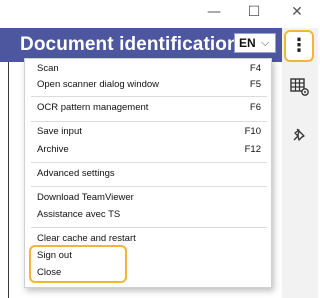 The width and height of the screenshot is (320, 298). I want to click on menu-item-archive: Archive F12, so click(151, 150).